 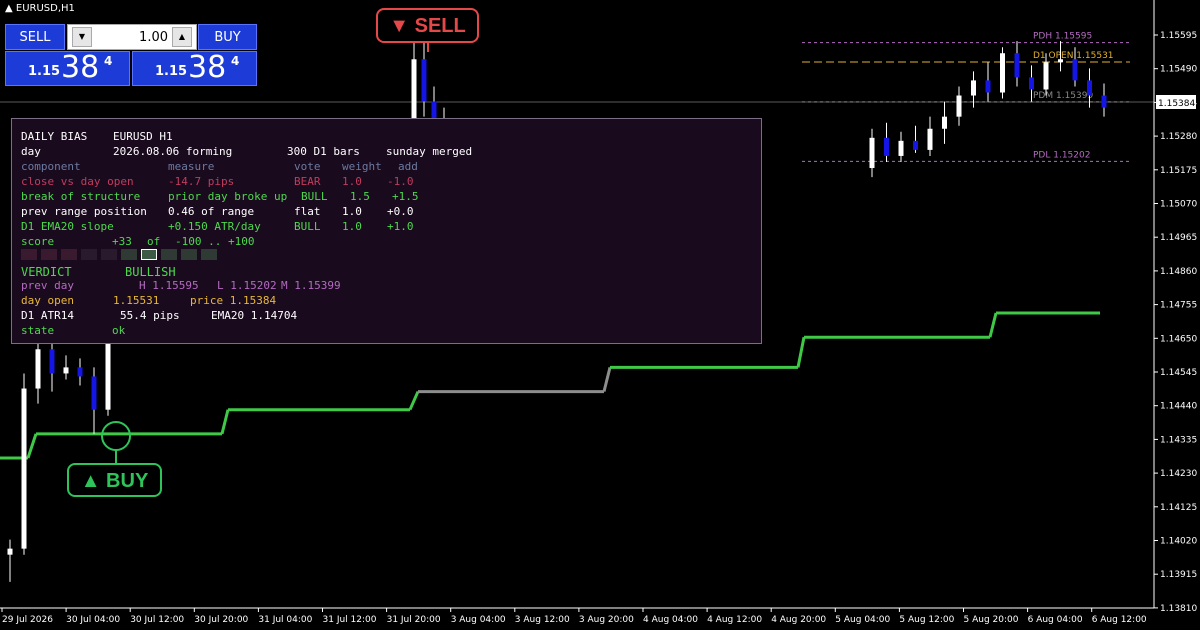 What do you see at coordinates (254, 315) in the screenshot?
I see `ema20-value: EMA20 1.14704` at bounding box center [254, 315].